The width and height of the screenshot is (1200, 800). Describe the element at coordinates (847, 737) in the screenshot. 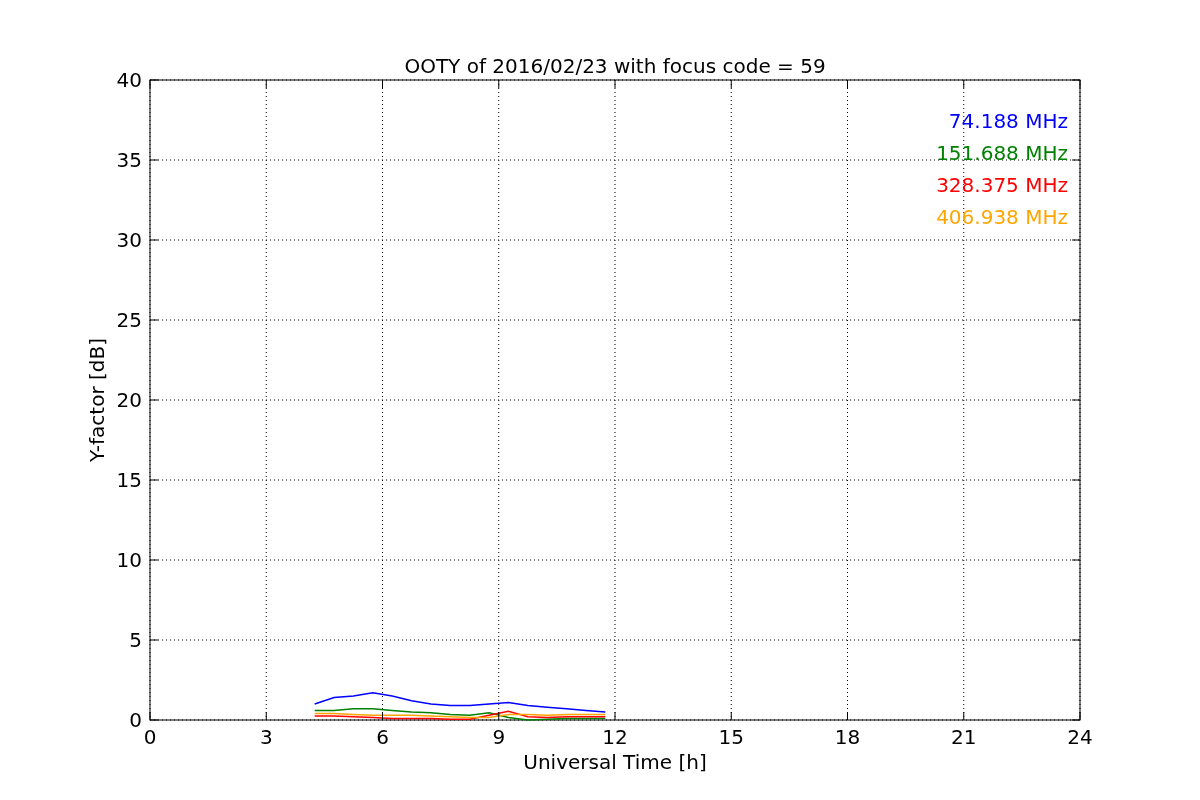

I see `x-tick-label: 18` at that location.